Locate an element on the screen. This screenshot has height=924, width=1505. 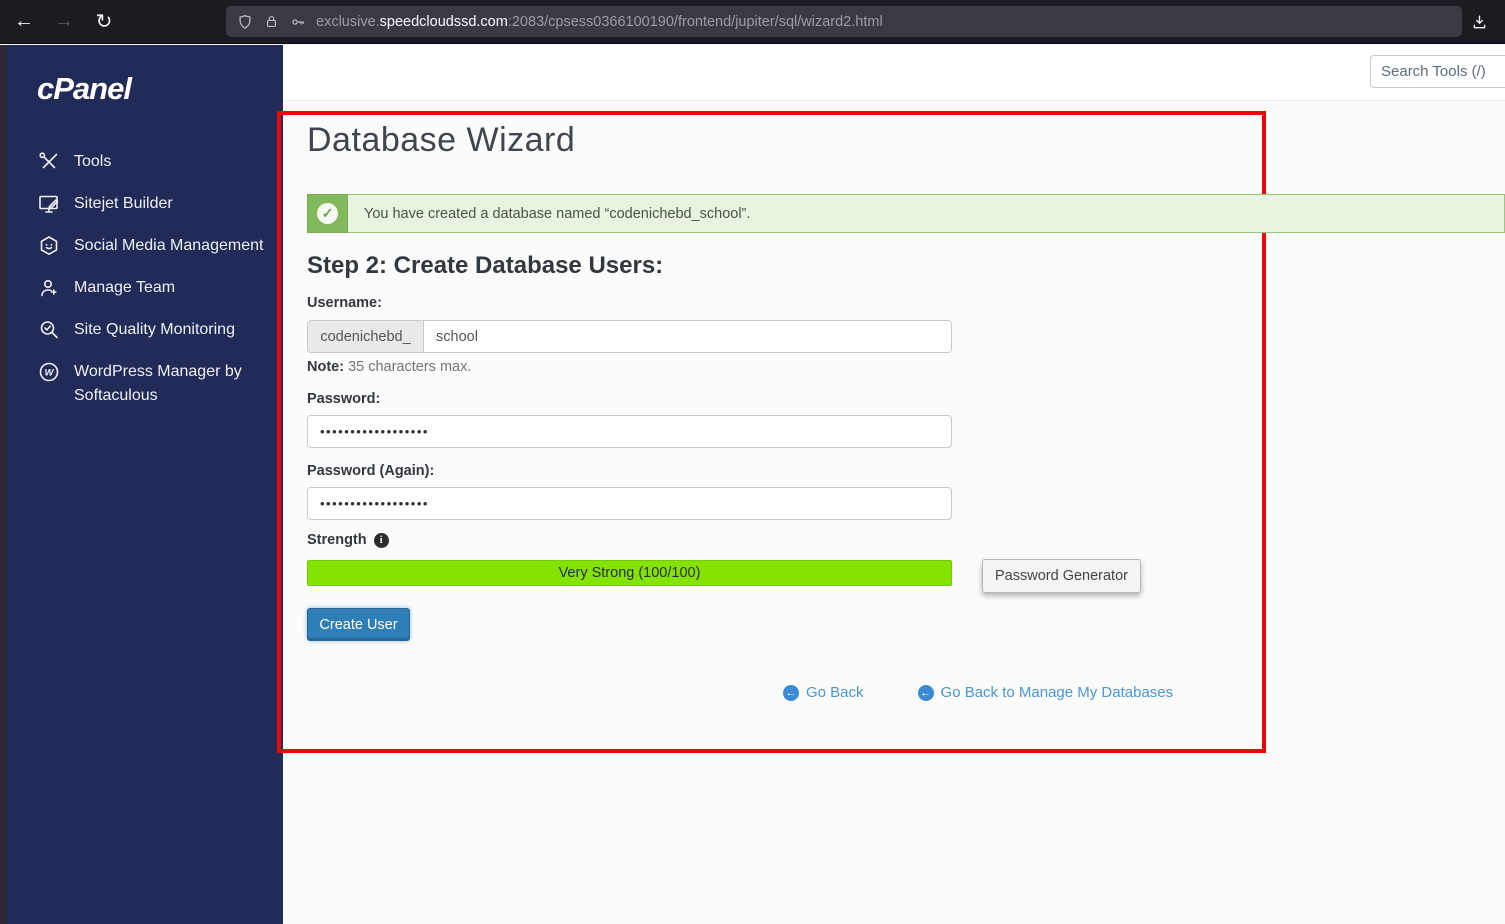
note-text: 35 characters max. is located at coordinates (410, 367).